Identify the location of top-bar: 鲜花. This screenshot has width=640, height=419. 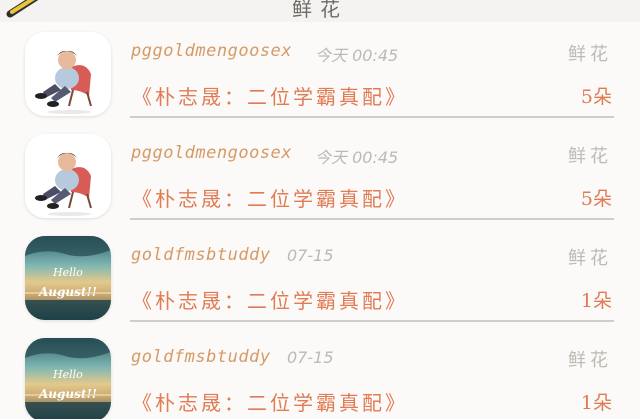
(320, 11).